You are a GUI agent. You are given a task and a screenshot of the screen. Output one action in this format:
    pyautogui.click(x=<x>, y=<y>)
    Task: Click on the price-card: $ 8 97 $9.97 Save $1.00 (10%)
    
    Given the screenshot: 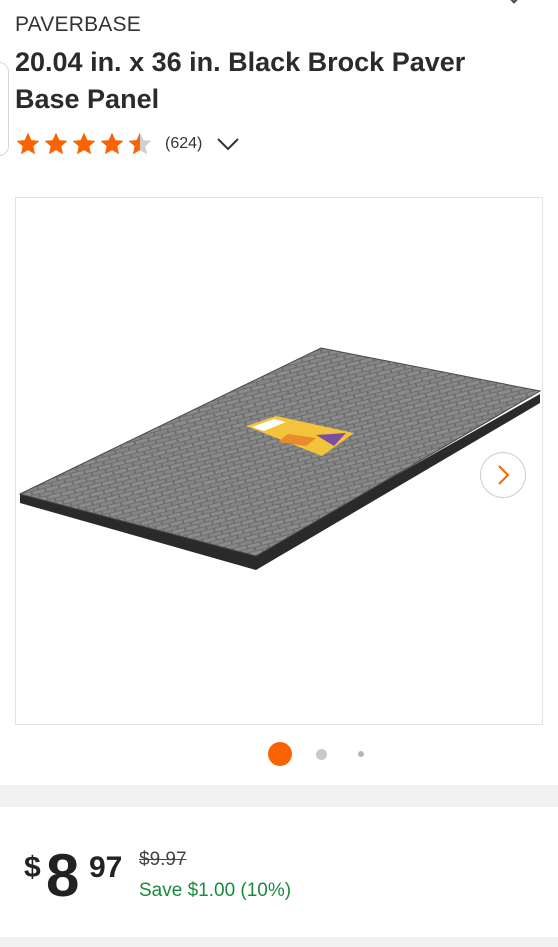 What is the action you would take?
    pyautogui.click(x=279, y=872)
    